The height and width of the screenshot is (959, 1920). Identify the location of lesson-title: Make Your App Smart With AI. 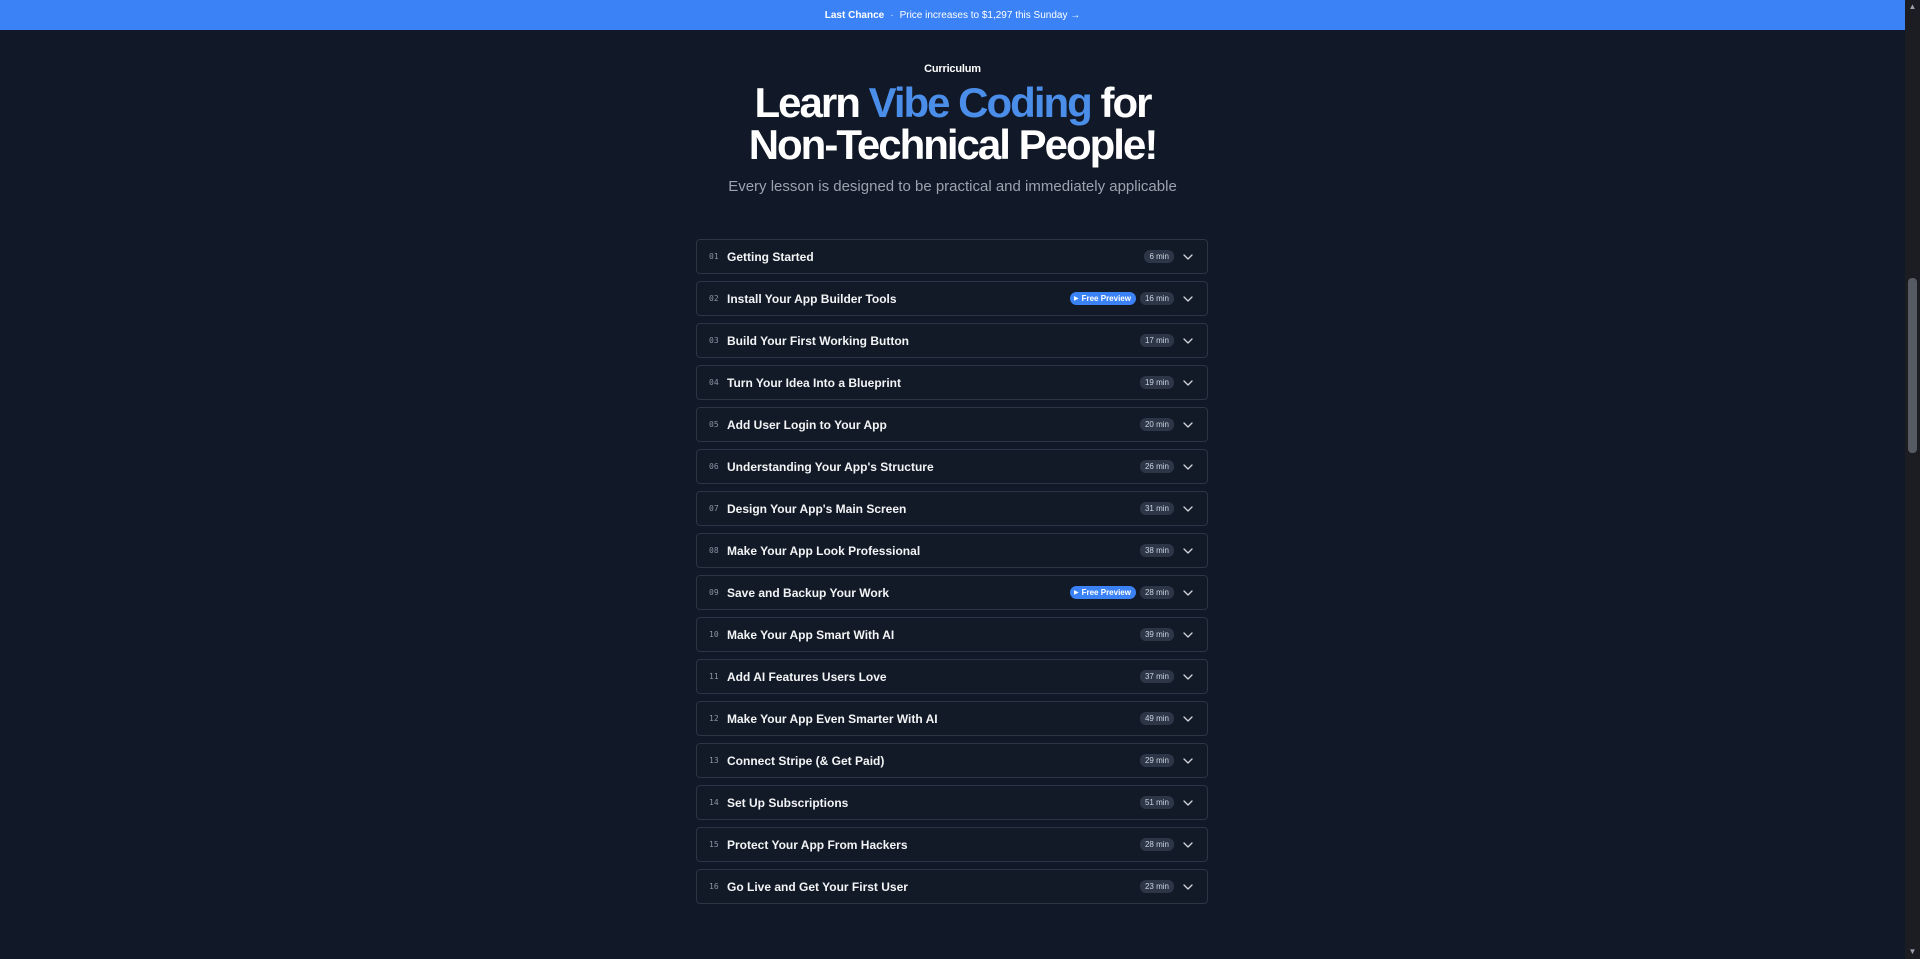
(811, 634).